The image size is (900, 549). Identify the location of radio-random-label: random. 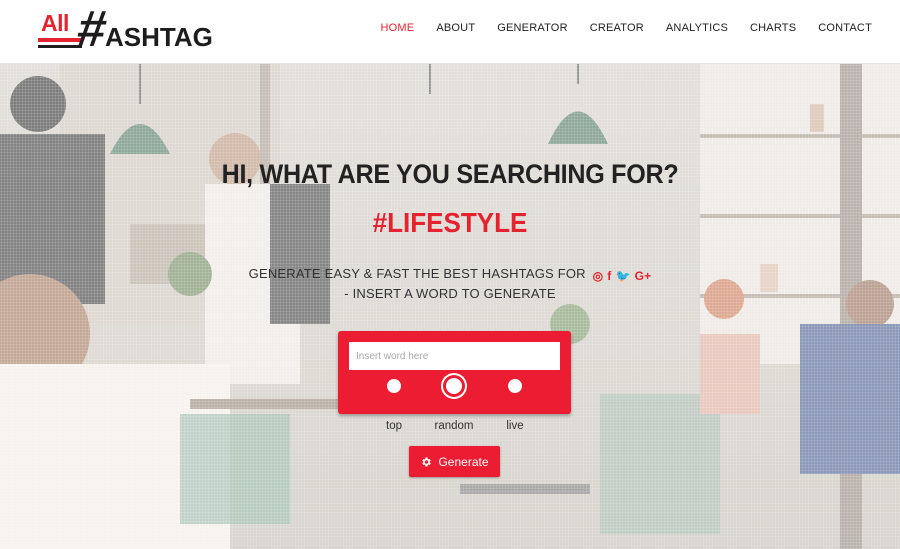
(454, 426).